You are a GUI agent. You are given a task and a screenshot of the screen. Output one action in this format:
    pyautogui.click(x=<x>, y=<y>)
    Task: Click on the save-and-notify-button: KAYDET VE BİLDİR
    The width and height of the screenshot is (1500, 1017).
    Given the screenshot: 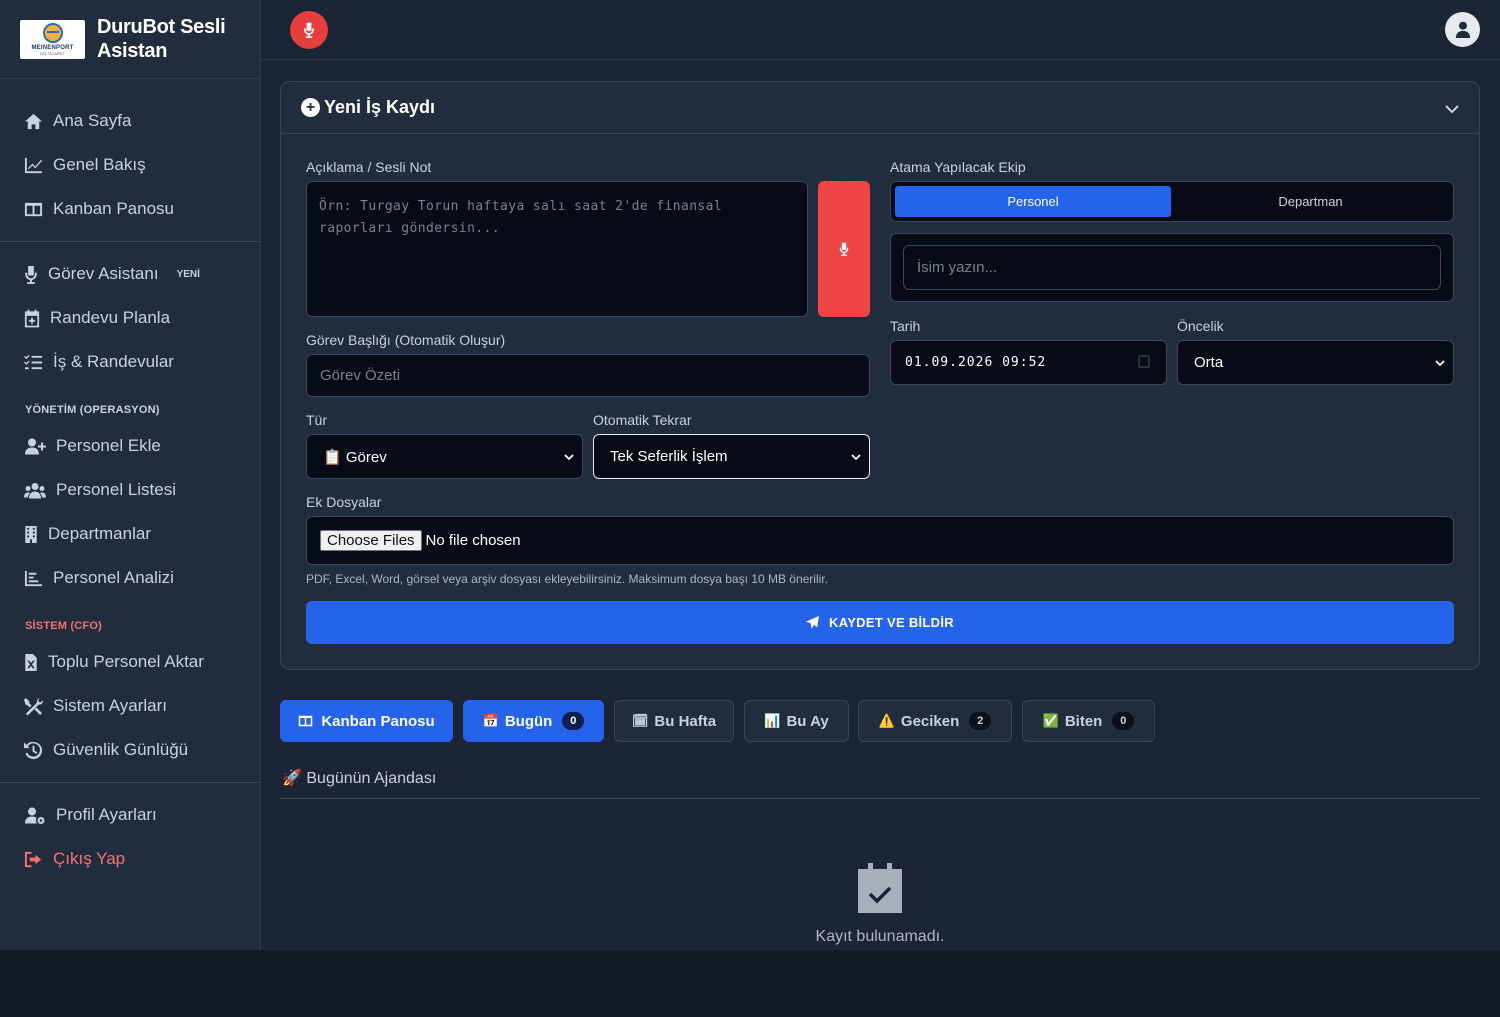 What is the action you would take?
    pyautogui.click(x=880, y=622)
    